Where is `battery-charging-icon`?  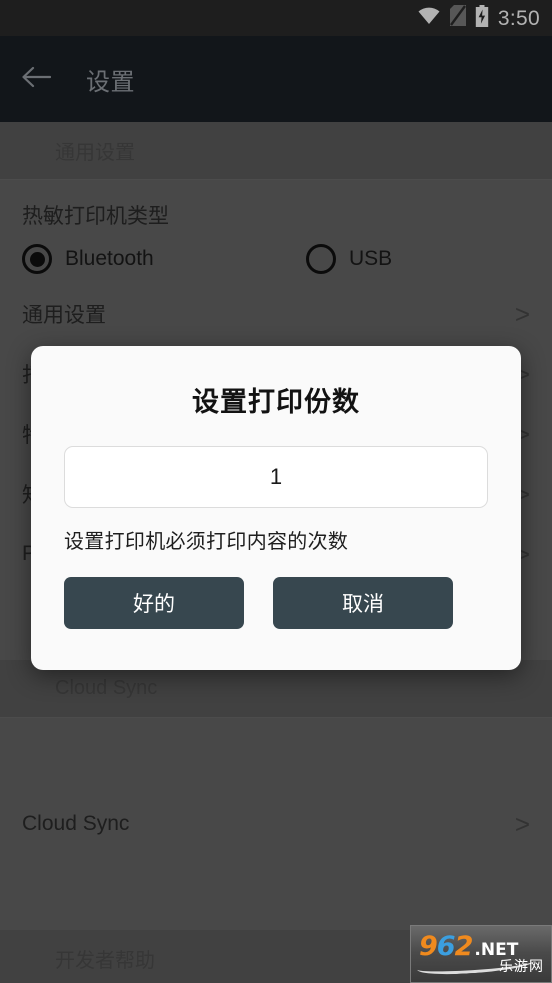 battery-charging-icon is located at coordinates (482, 18).